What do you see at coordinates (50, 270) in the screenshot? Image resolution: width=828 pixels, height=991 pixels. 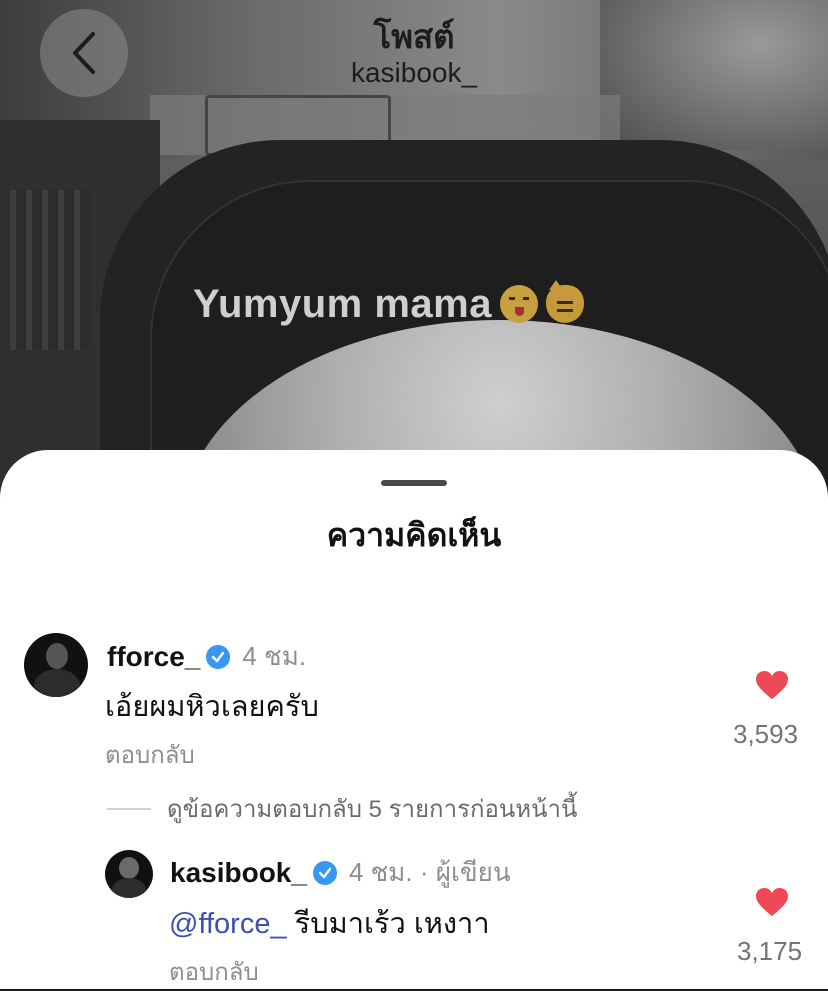 I see `background-grill` at bounding box center [50, 270].